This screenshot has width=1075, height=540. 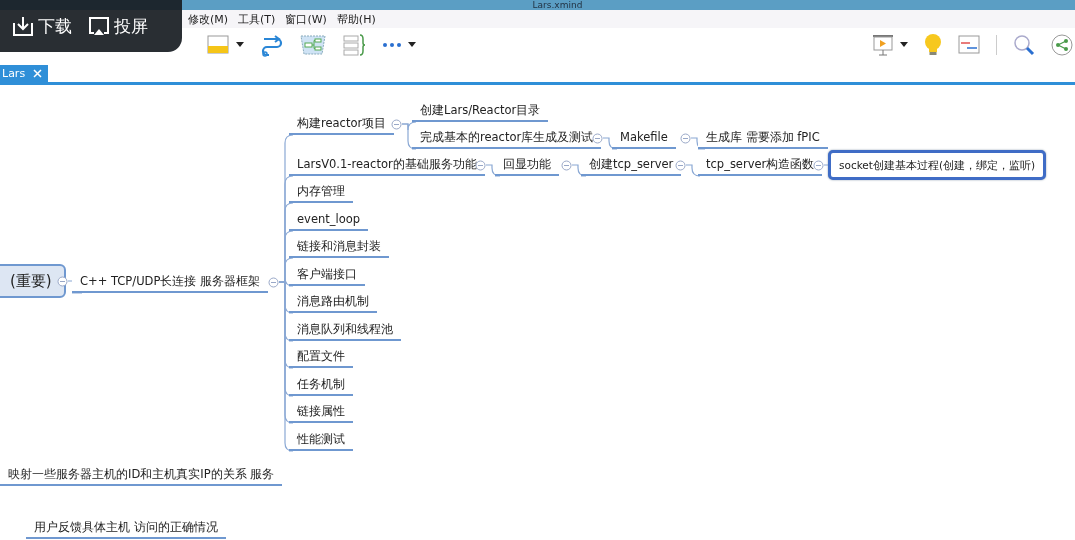 What do you see at coordinates (33, 281) in the screenshot?
I see `central-topic: (重要)` at bounding box center [33, 281].